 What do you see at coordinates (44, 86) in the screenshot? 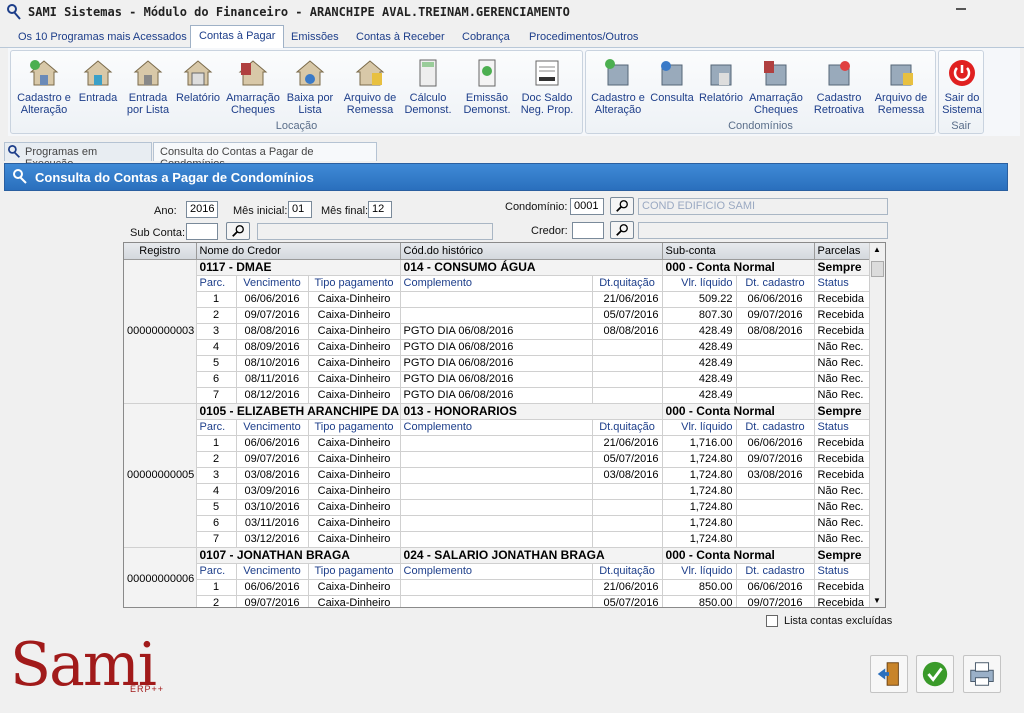
I see `btn-cadastro-alteracao: Cadastro e Alteração` at bounding box center [44, 86].